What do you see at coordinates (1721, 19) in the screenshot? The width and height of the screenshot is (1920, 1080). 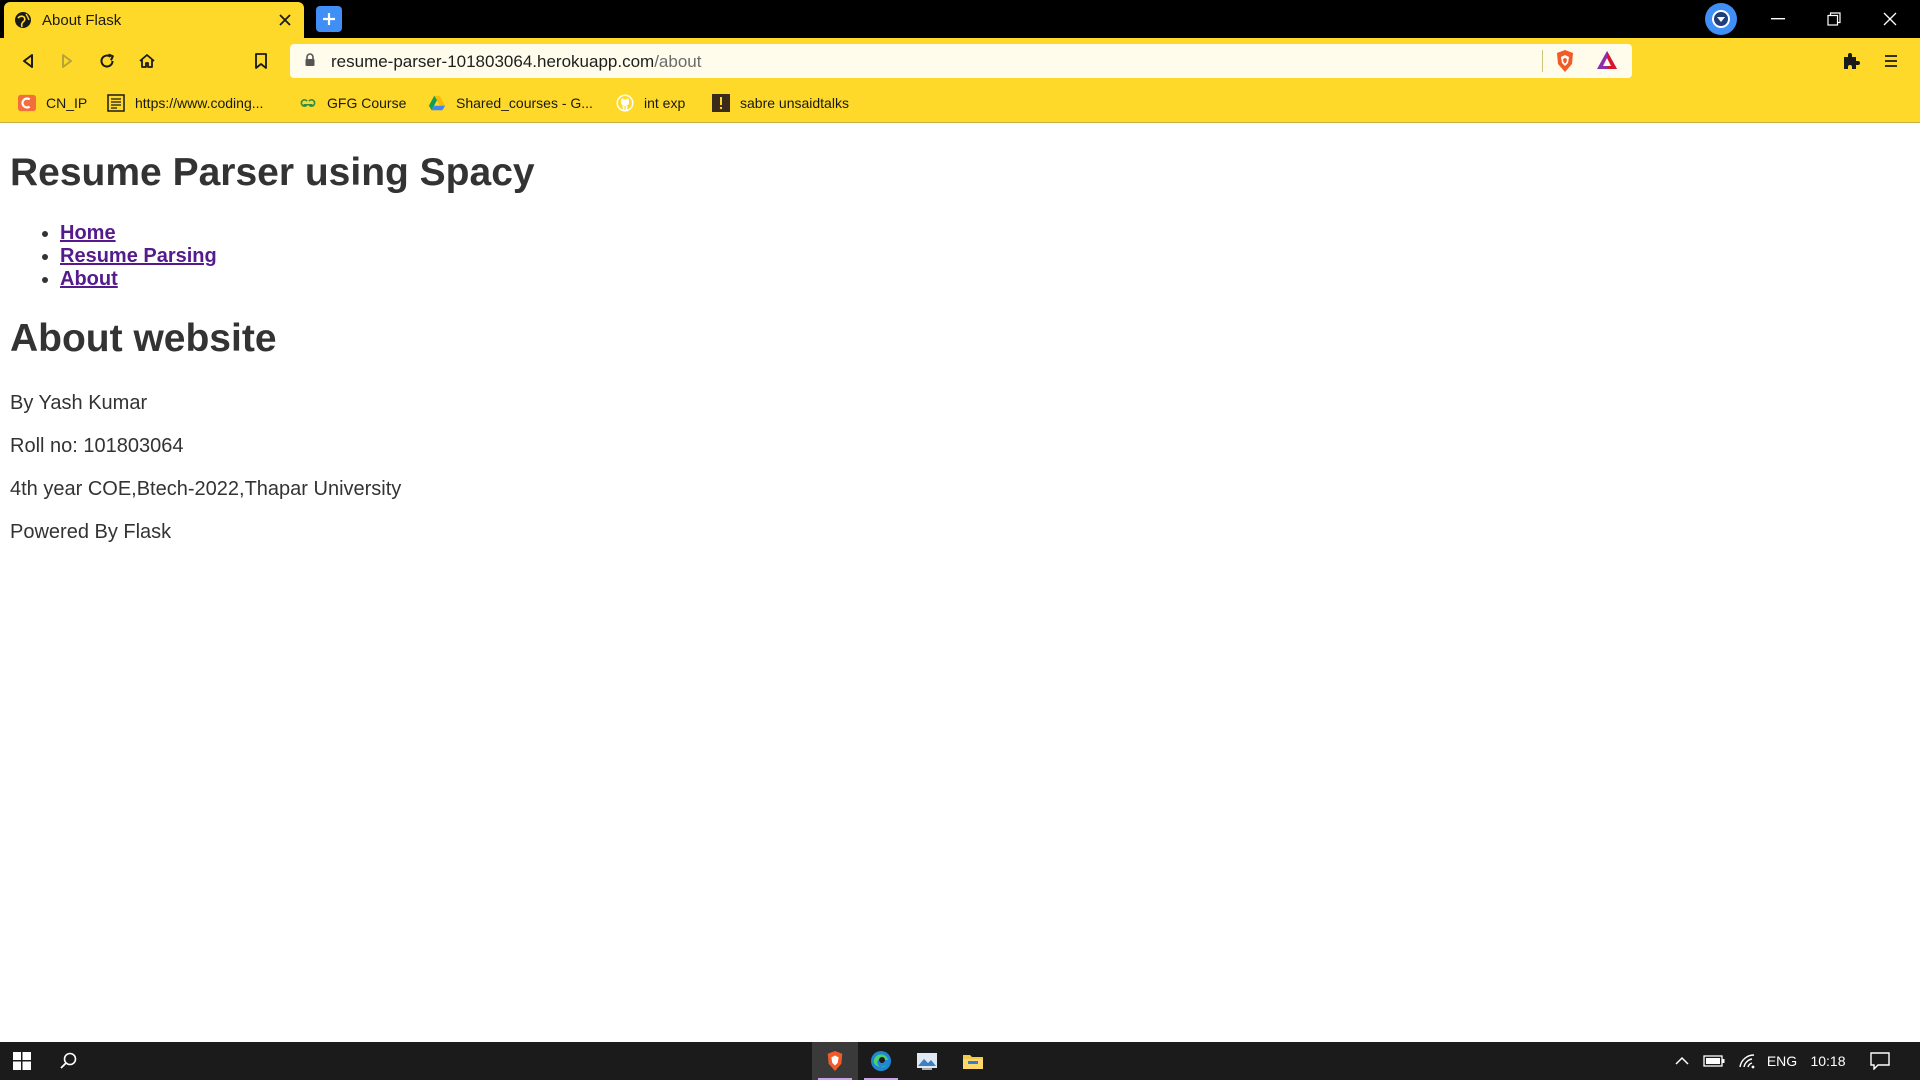 I see `profile-icon` at bounding box center [1721, 19].